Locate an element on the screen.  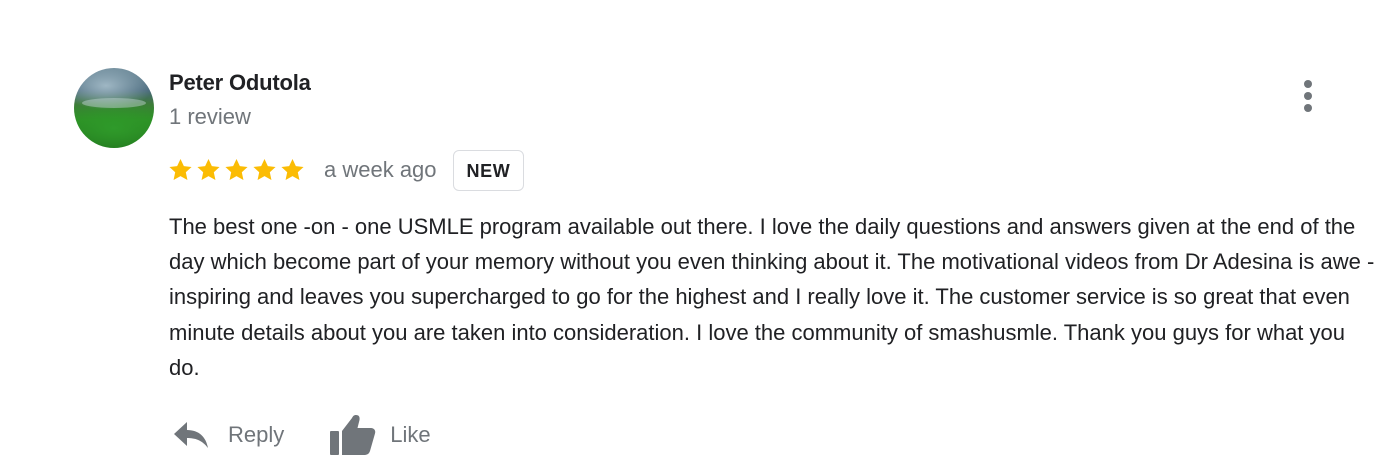
rating-row: a week ago NEW is located at coordinates (346, 170).